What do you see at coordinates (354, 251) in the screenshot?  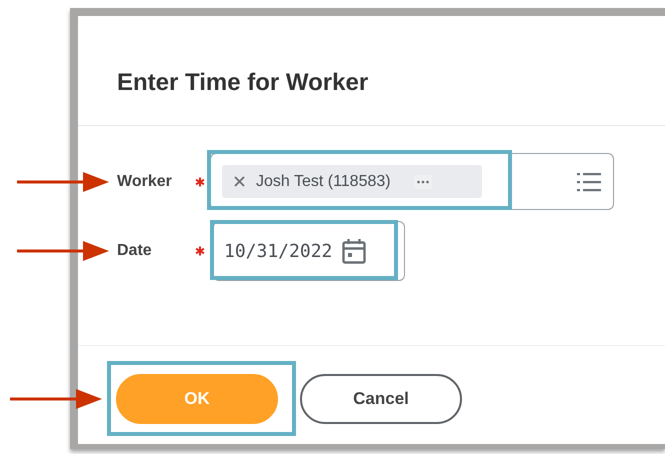 I see `calendar-icon` at bounding box center [354, 251].